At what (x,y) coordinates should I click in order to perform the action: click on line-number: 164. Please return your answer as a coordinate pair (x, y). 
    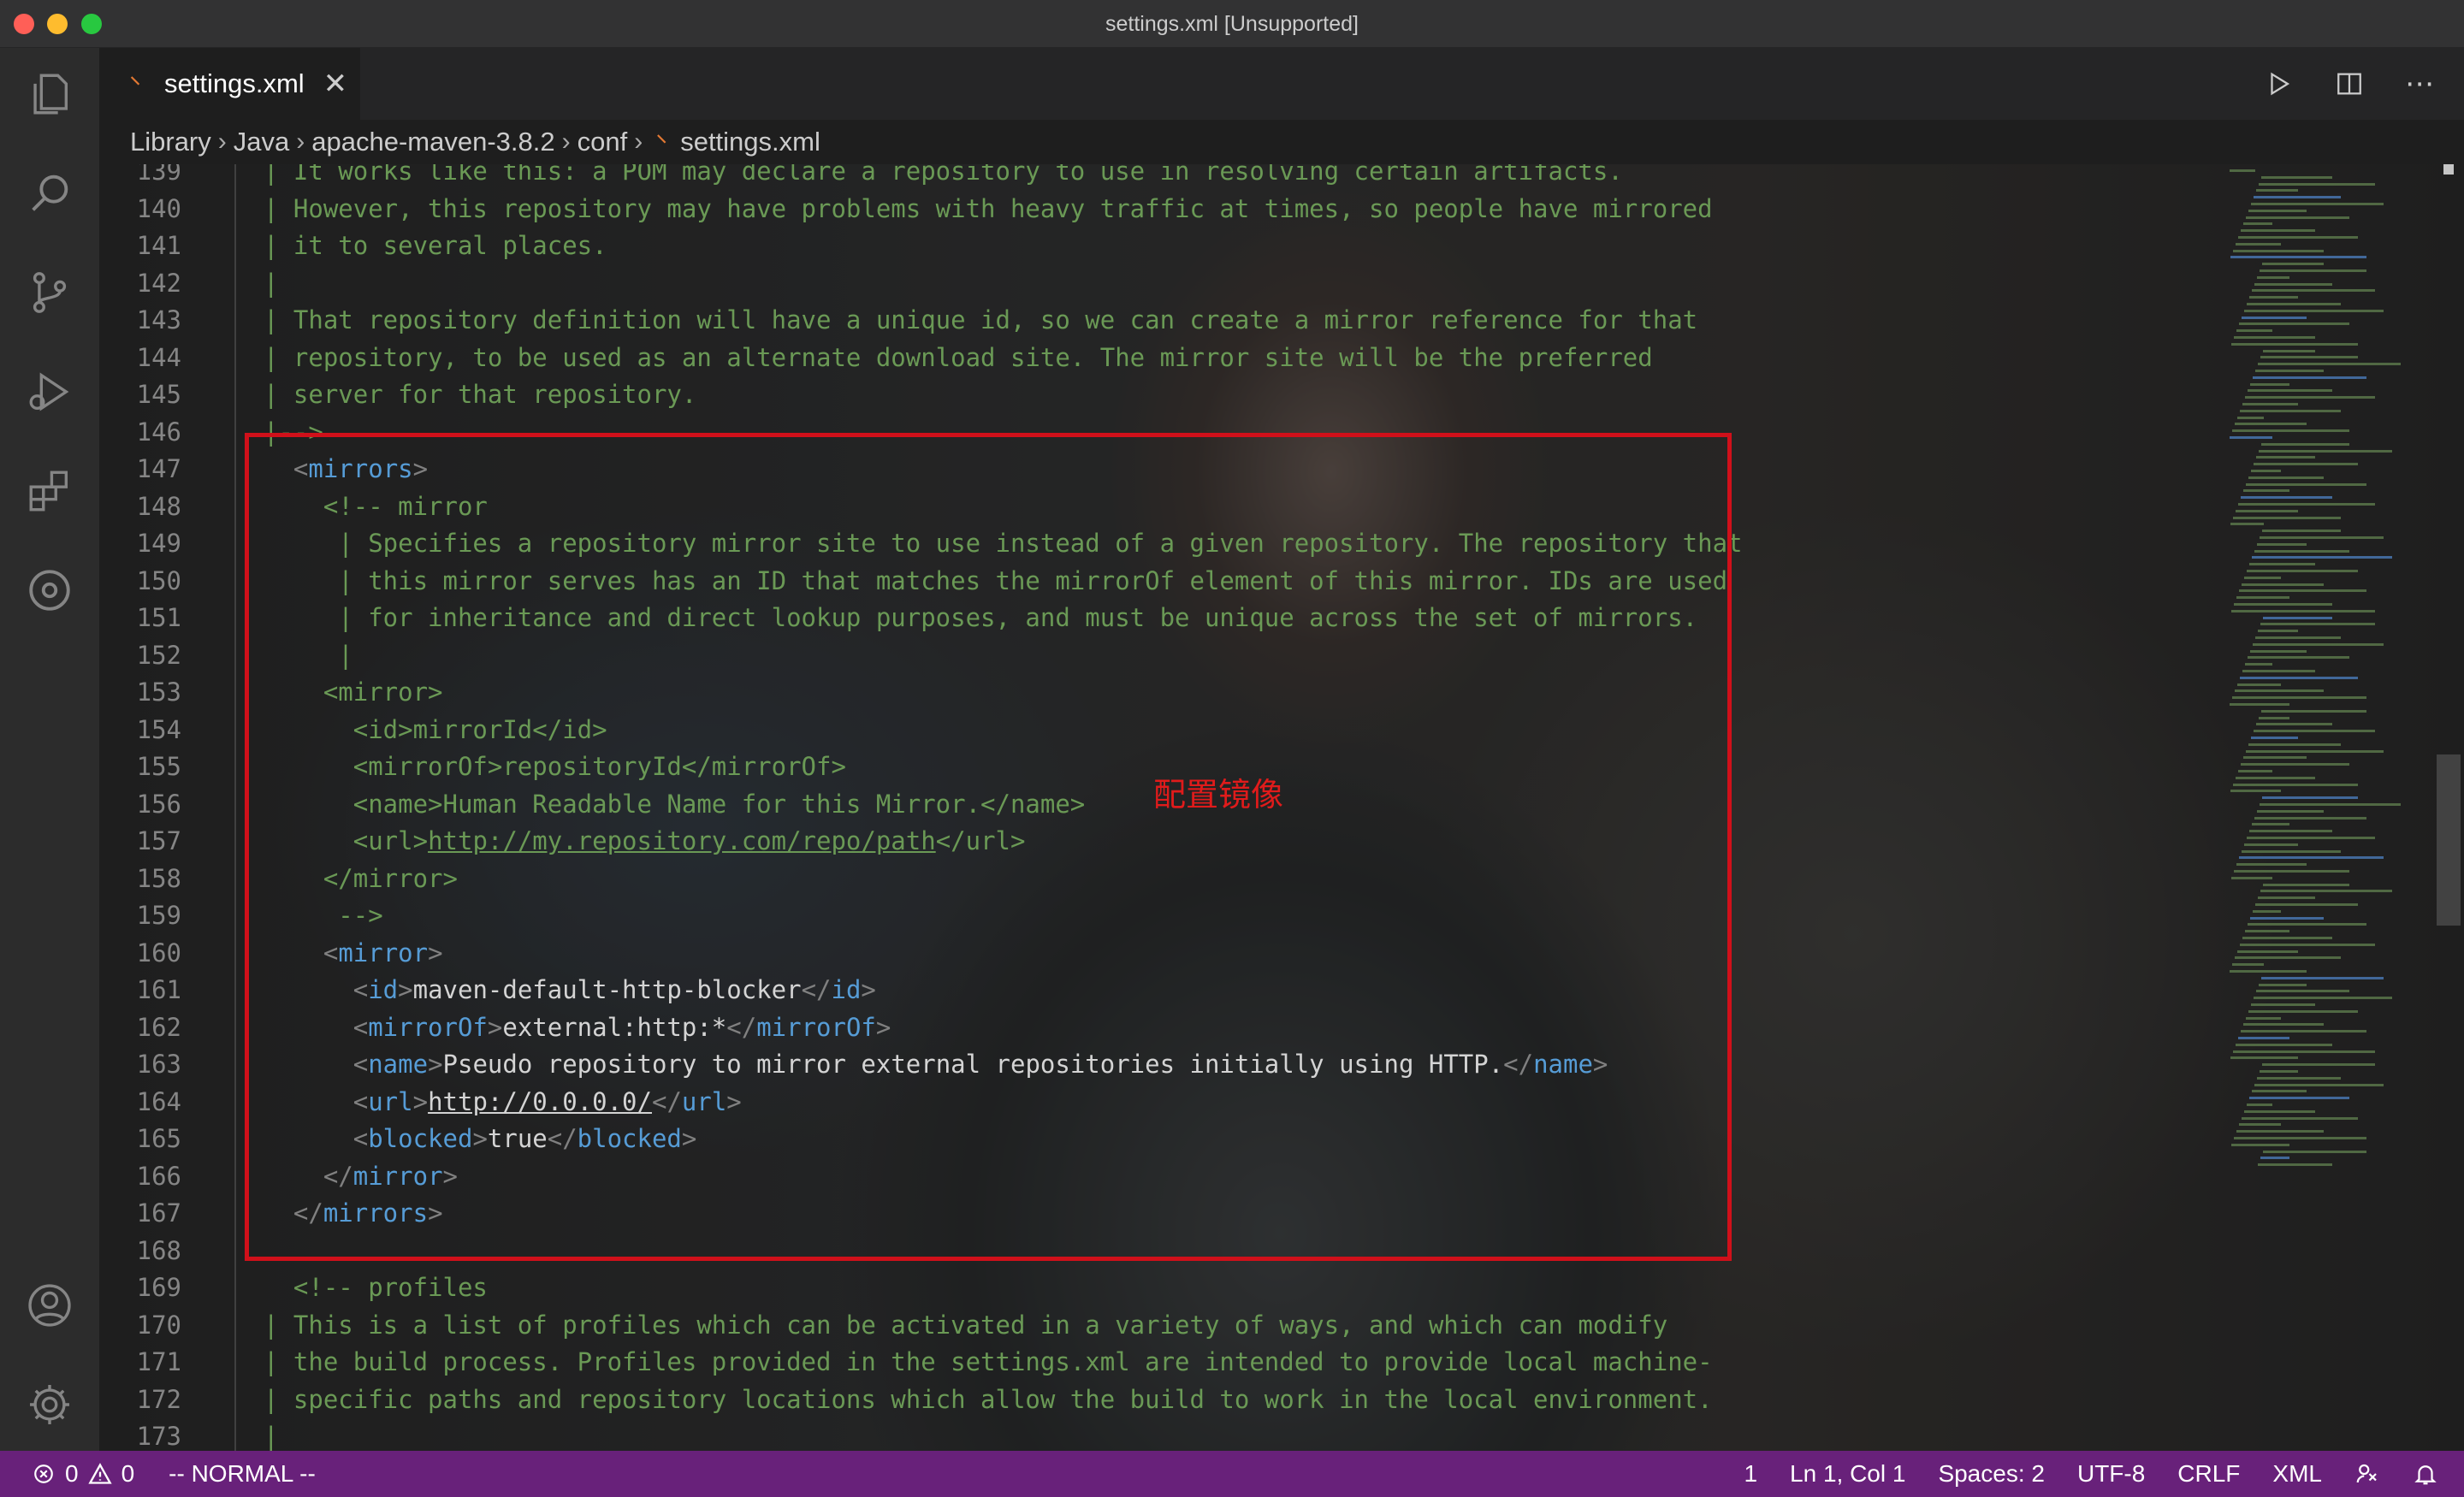
    Looking at the image, I should click on (158, 1101).